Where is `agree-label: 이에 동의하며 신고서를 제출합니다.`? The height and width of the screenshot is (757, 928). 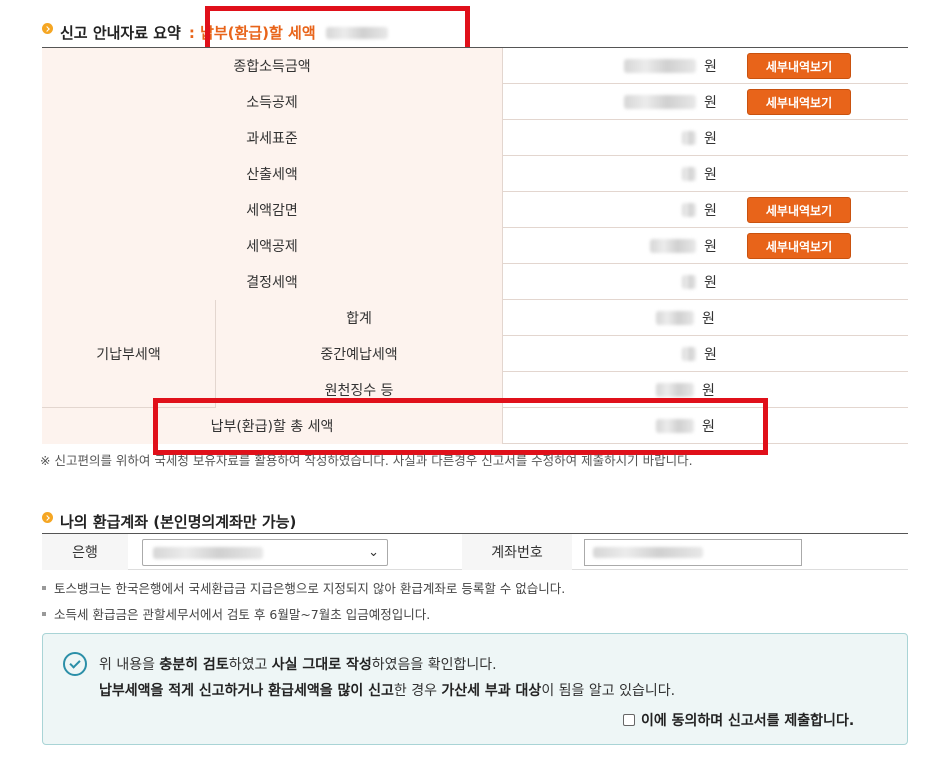
agree-label: 이에 동의하며 신고서를 제출합니다. is located at coordinates (748, 721).